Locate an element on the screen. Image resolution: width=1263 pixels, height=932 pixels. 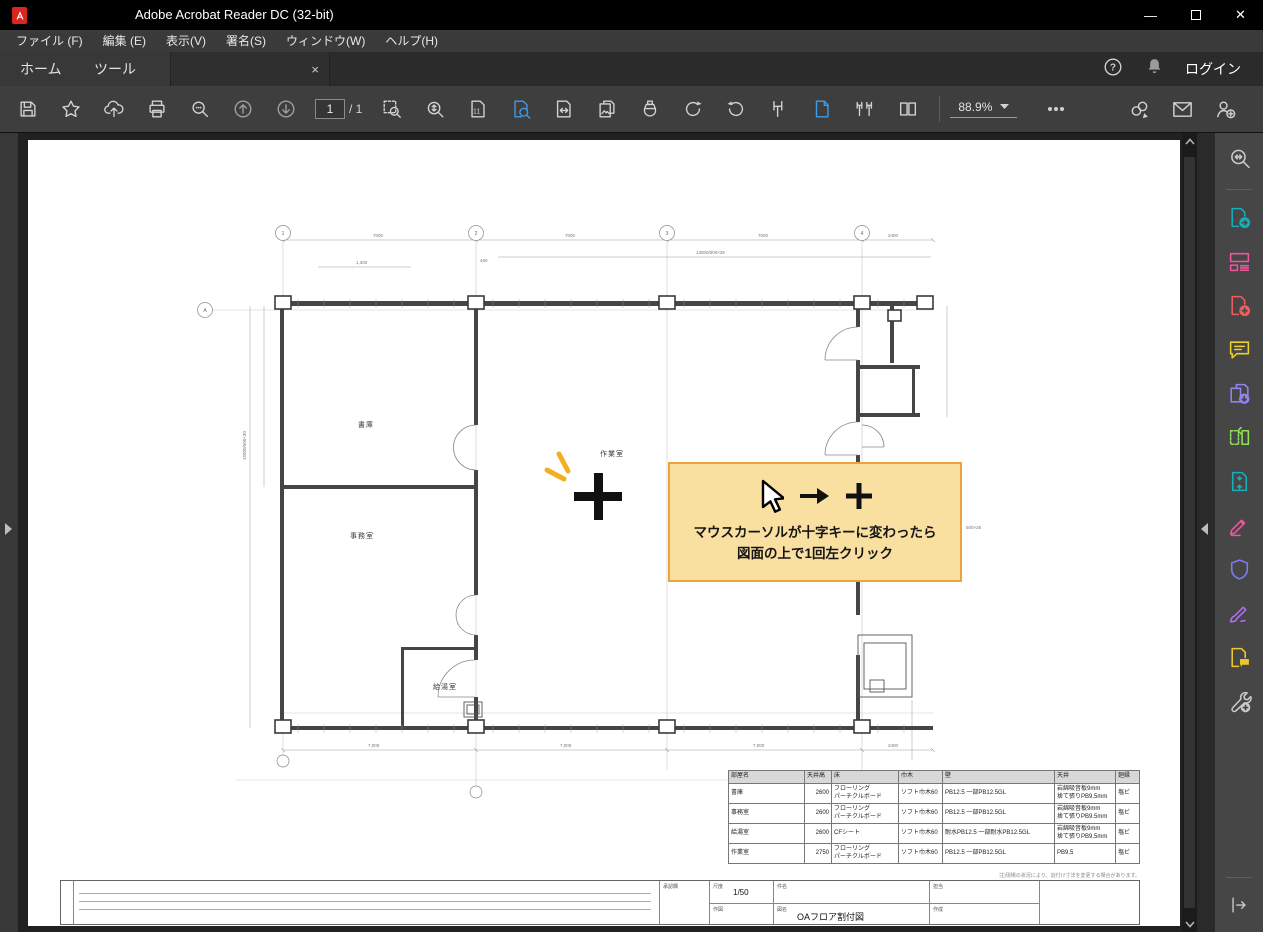
menu-view: 表示(V) is located at coordinates (186, 41).